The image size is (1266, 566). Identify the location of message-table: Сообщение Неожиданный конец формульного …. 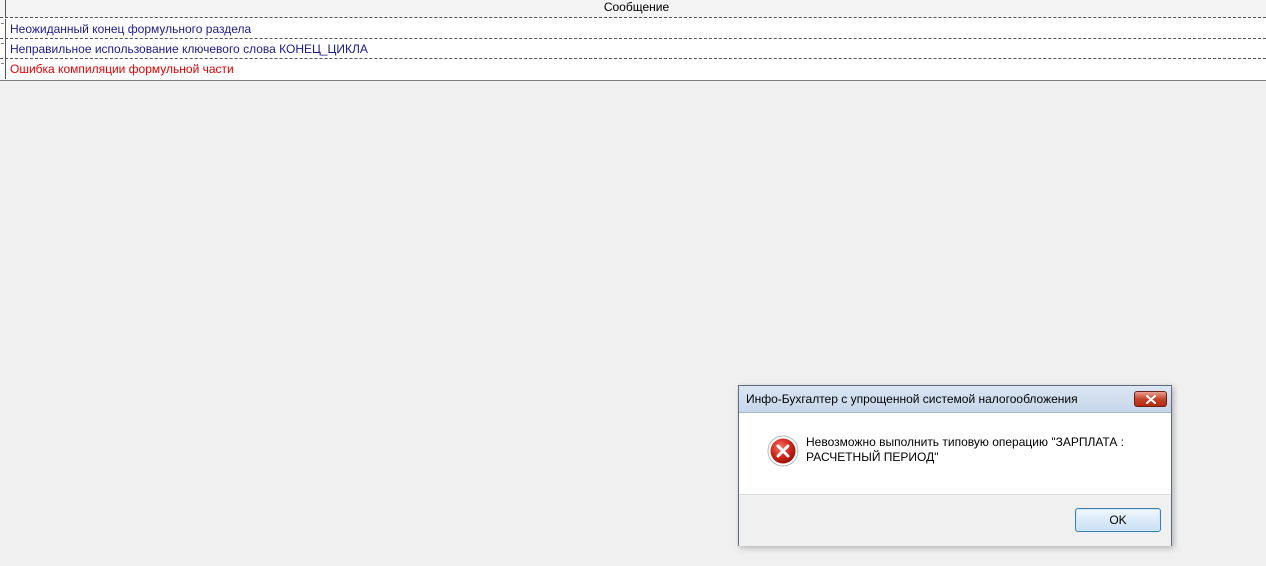
(633, 40).